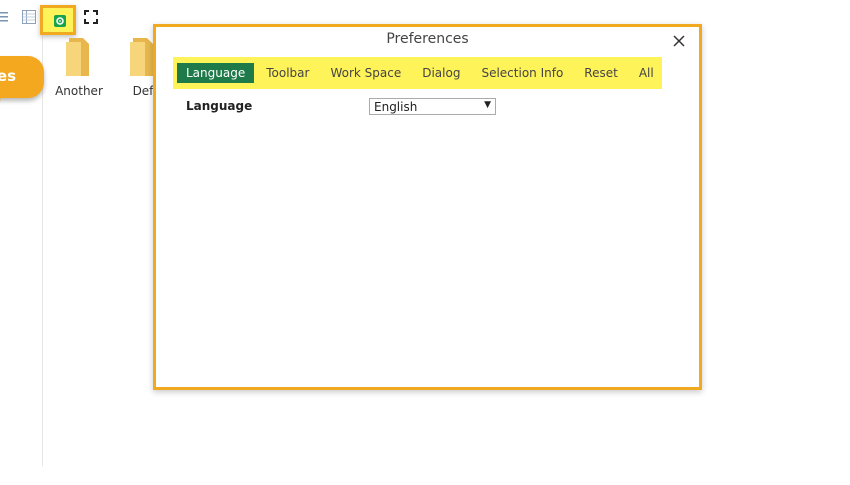 The width and height of the screenshot is (850, 485). Describe the element at coordinates (91, 17) in the screenshot. I see `fullscreen-icon` at that location.